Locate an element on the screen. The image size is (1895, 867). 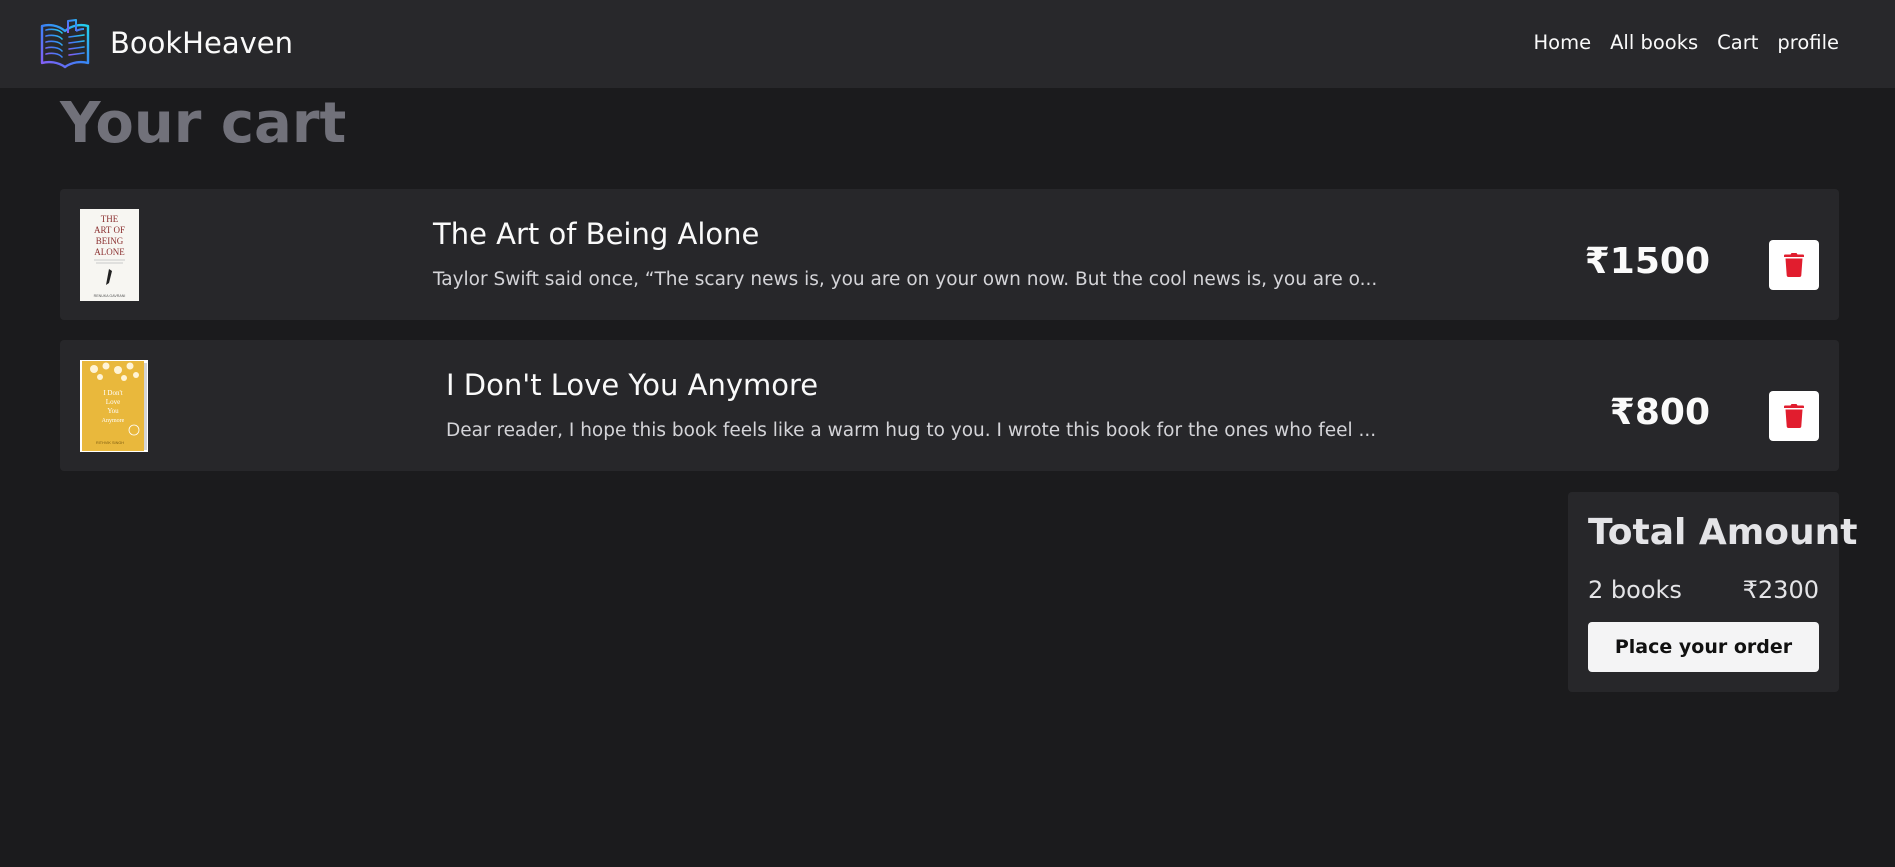
svg-text: Anymore is located at coordinates (113, 421).